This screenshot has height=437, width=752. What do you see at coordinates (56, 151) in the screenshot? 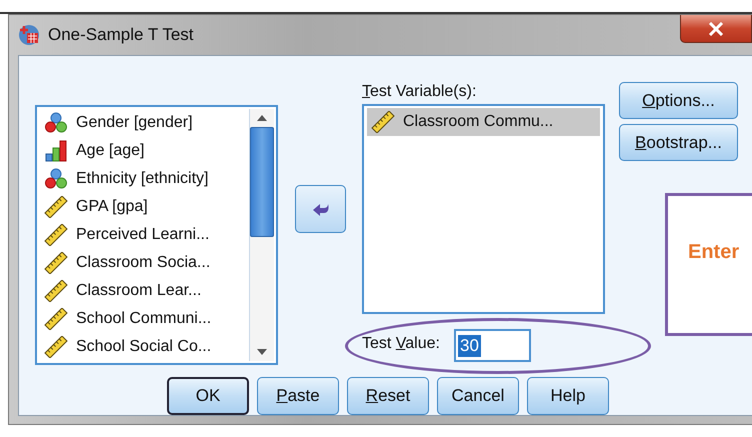
I see `ordinal-variable-icon` at bounding box center [56, 151].